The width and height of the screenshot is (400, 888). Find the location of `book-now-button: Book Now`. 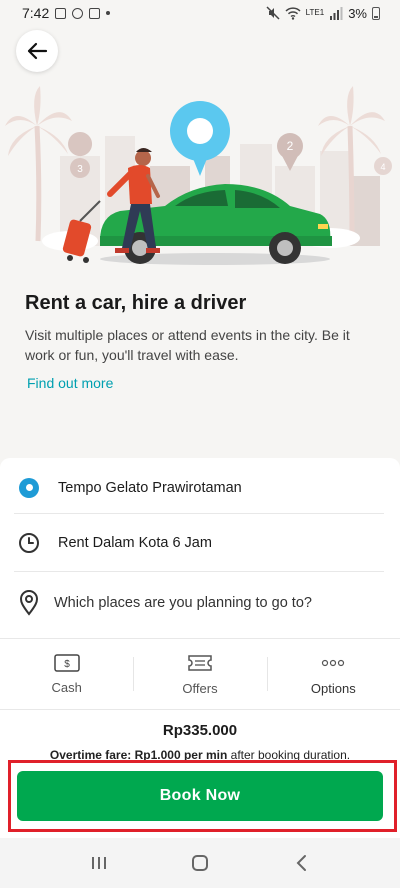

book-now-button: Book Now is located at coordinates (200, 796).